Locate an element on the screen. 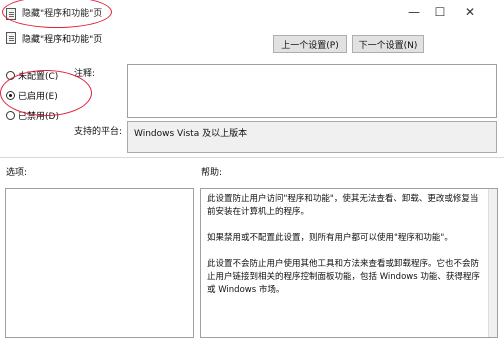  platform-value: Windows Vista 及以上版本 is located at coordinates (191, 134).